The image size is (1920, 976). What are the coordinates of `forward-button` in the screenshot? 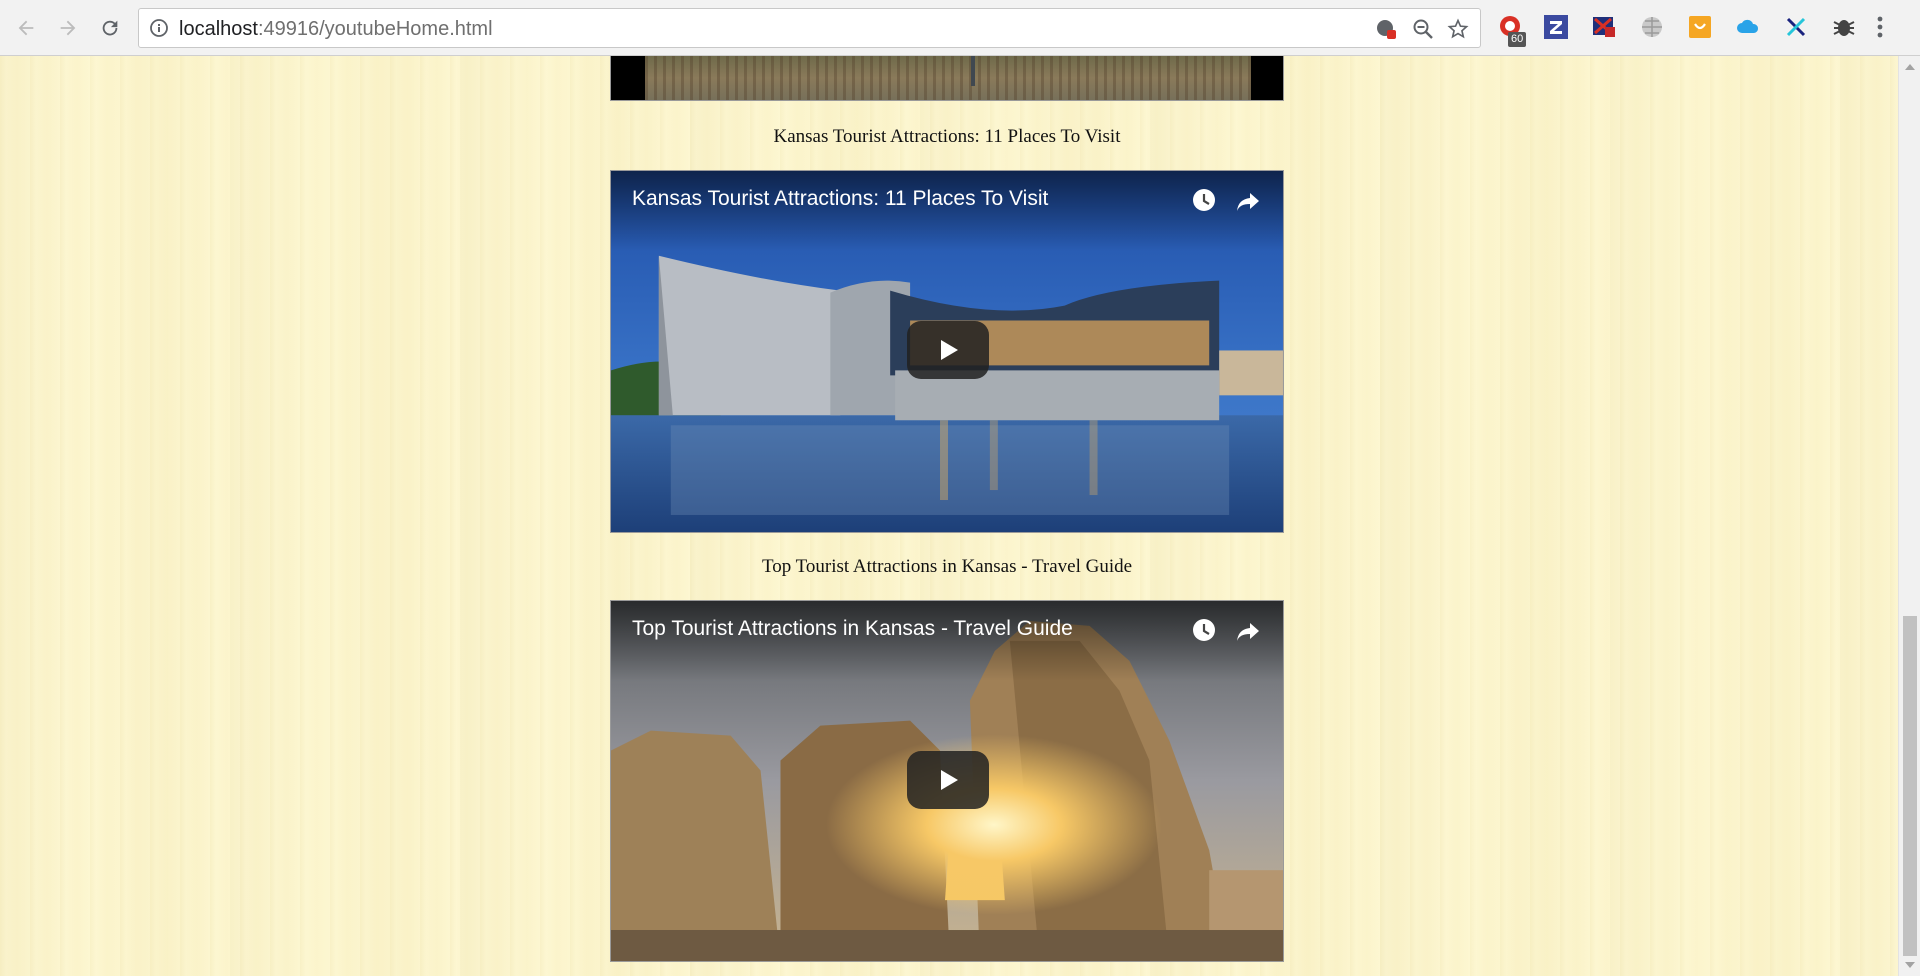 It's located at (68, 28).